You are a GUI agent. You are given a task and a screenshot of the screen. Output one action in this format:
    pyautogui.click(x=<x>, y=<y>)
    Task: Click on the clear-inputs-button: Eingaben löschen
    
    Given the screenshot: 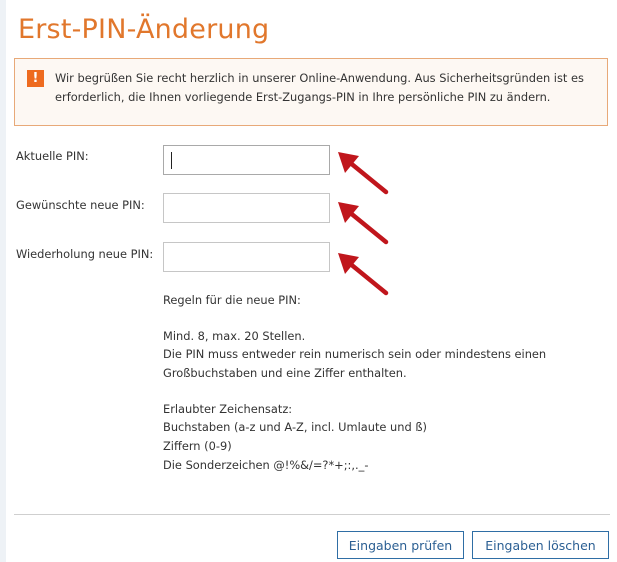 What is the action you would take?
    pyautogui.click(x=540, y=545)
    